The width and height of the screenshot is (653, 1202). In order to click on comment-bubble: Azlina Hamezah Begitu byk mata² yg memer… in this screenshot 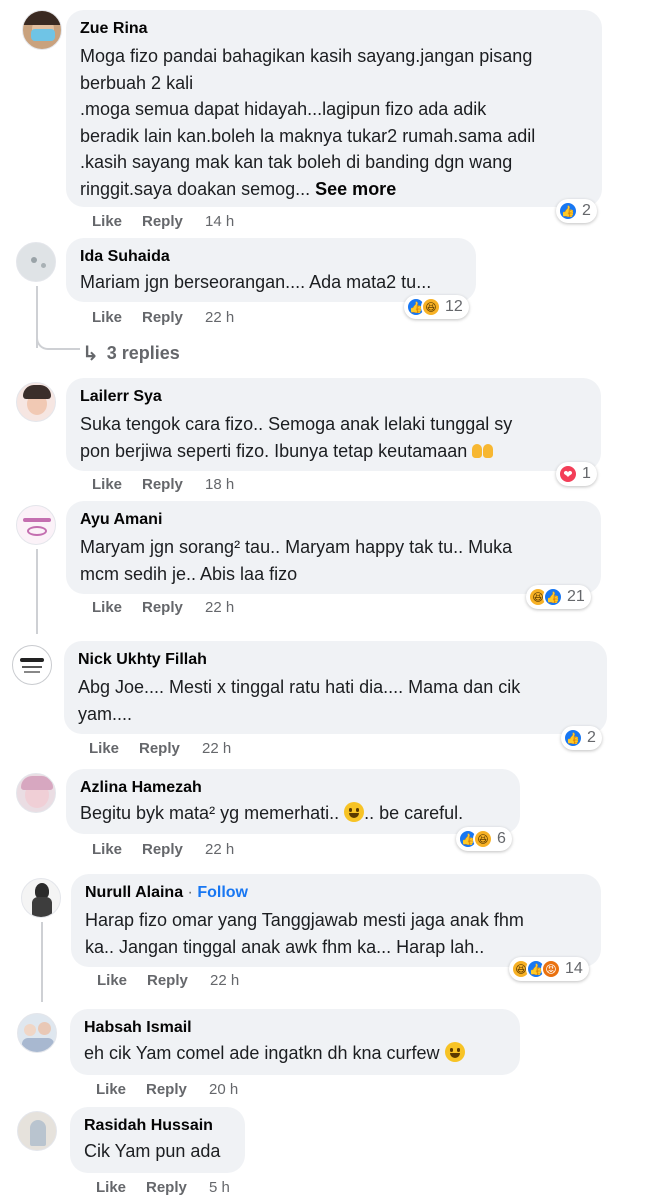, I will do `click(293, 801)`.